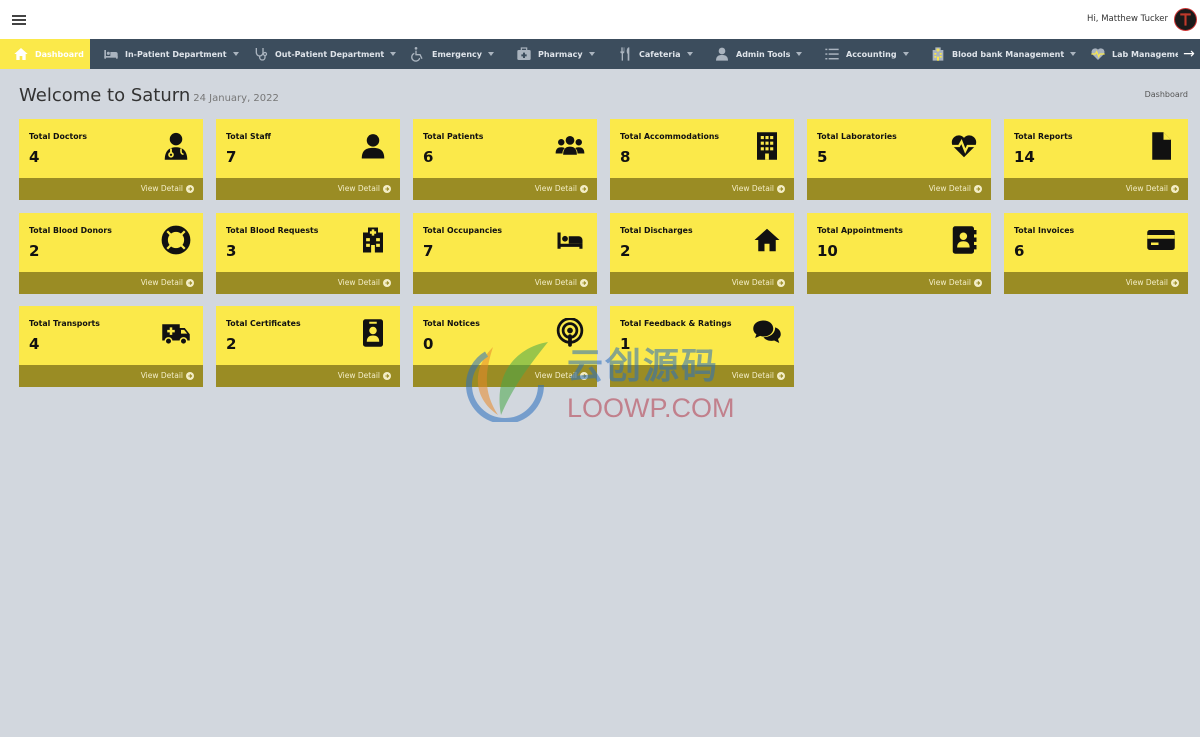 This screenshot has width=1200, height=737. Describe the element at coordinates (702, 148) in the screenshot. I see `stat-card-body: Total Accommodations 8` at that location.